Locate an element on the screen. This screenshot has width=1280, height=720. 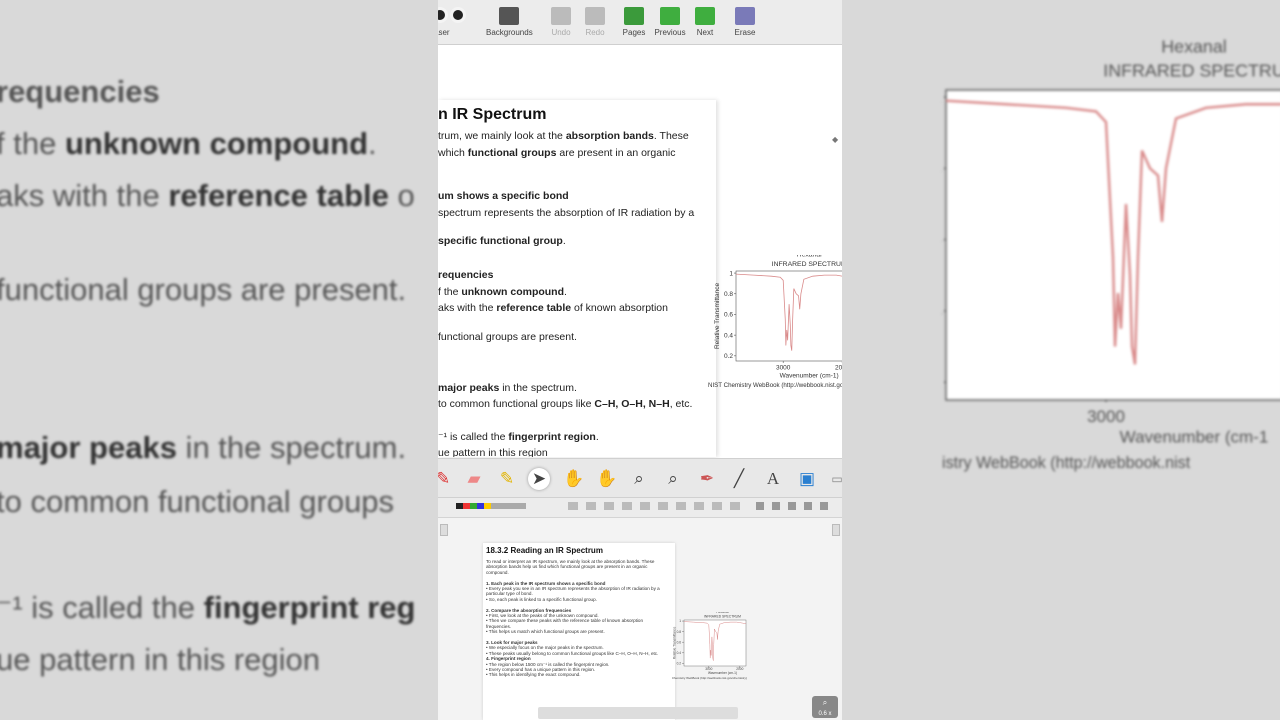
erase-button: Erase is located at coordinates (745, 23).